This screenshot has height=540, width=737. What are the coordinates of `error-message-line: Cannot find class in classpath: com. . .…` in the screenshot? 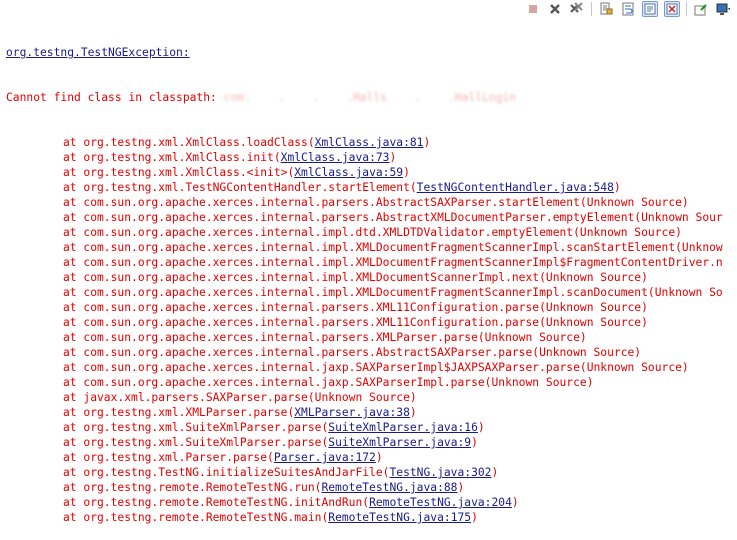 It's located at (371, 97).